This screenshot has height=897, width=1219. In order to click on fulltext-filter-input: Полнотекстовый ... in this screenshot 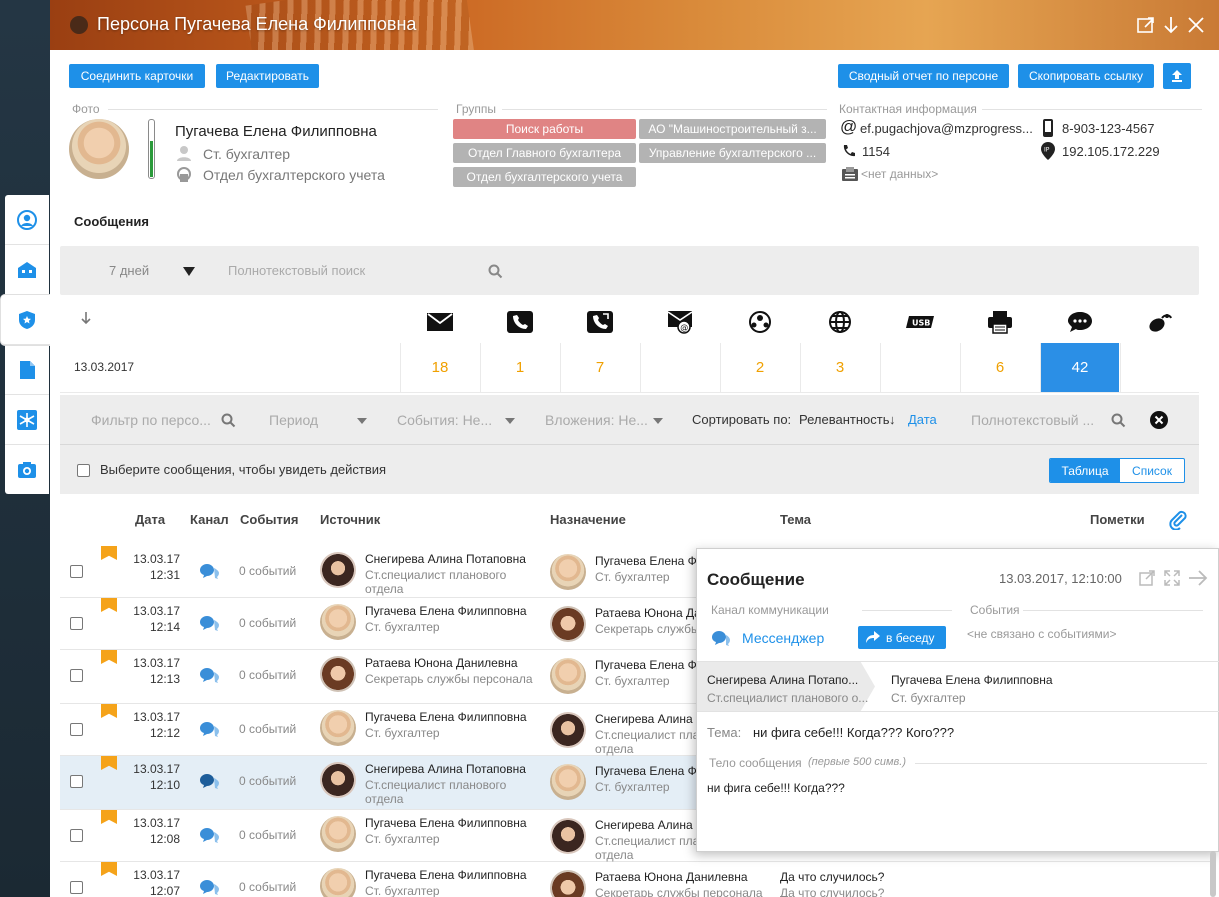, I will do `click(1032, 420)`.